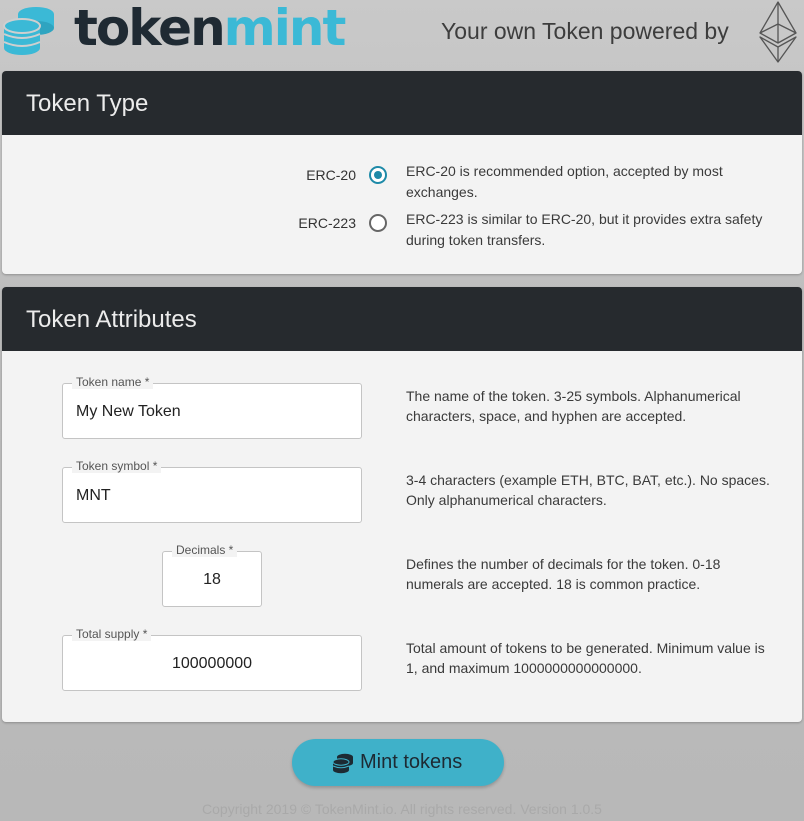 The height and width of the screenshot is (821, 804). Describe the element at coordinates (28, 31) in the screenshot. I see `coin-stack-icon` at that location.